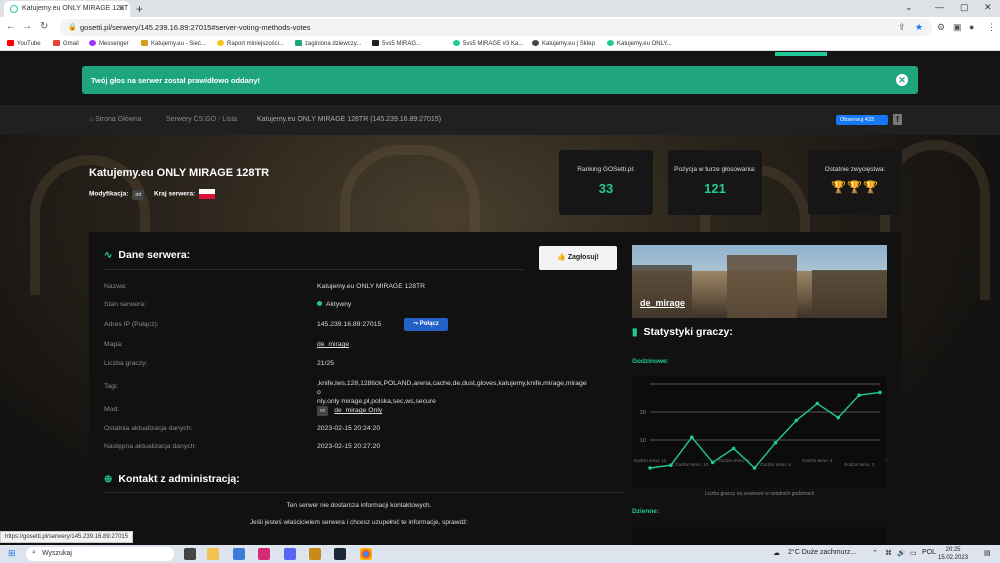 This screenshot has height=563, width=1000. Describe the element at coordinates (987, 553) in the screenshot. I see `notifications-icon: ▤` at that location.